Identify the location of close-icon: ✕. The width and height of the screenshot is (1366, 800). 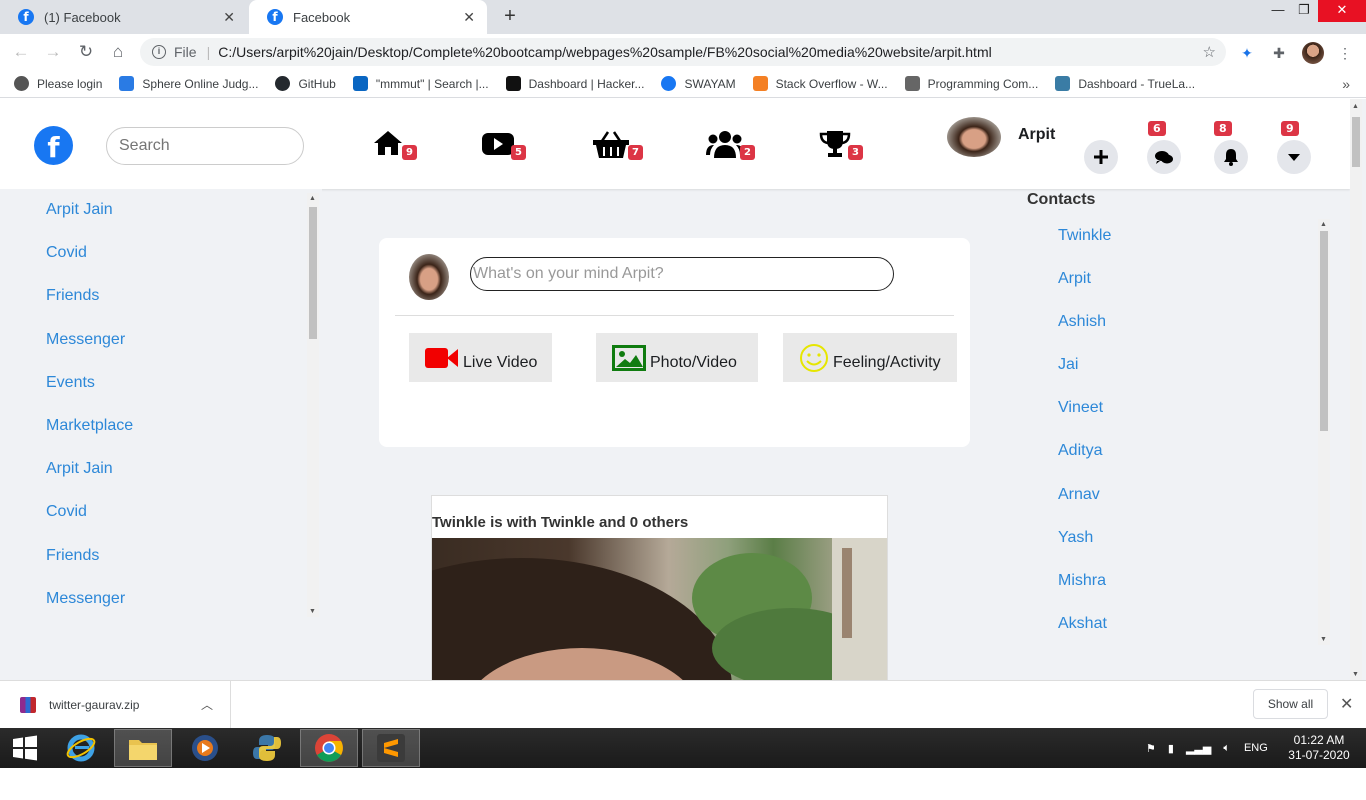
(1346, 704).